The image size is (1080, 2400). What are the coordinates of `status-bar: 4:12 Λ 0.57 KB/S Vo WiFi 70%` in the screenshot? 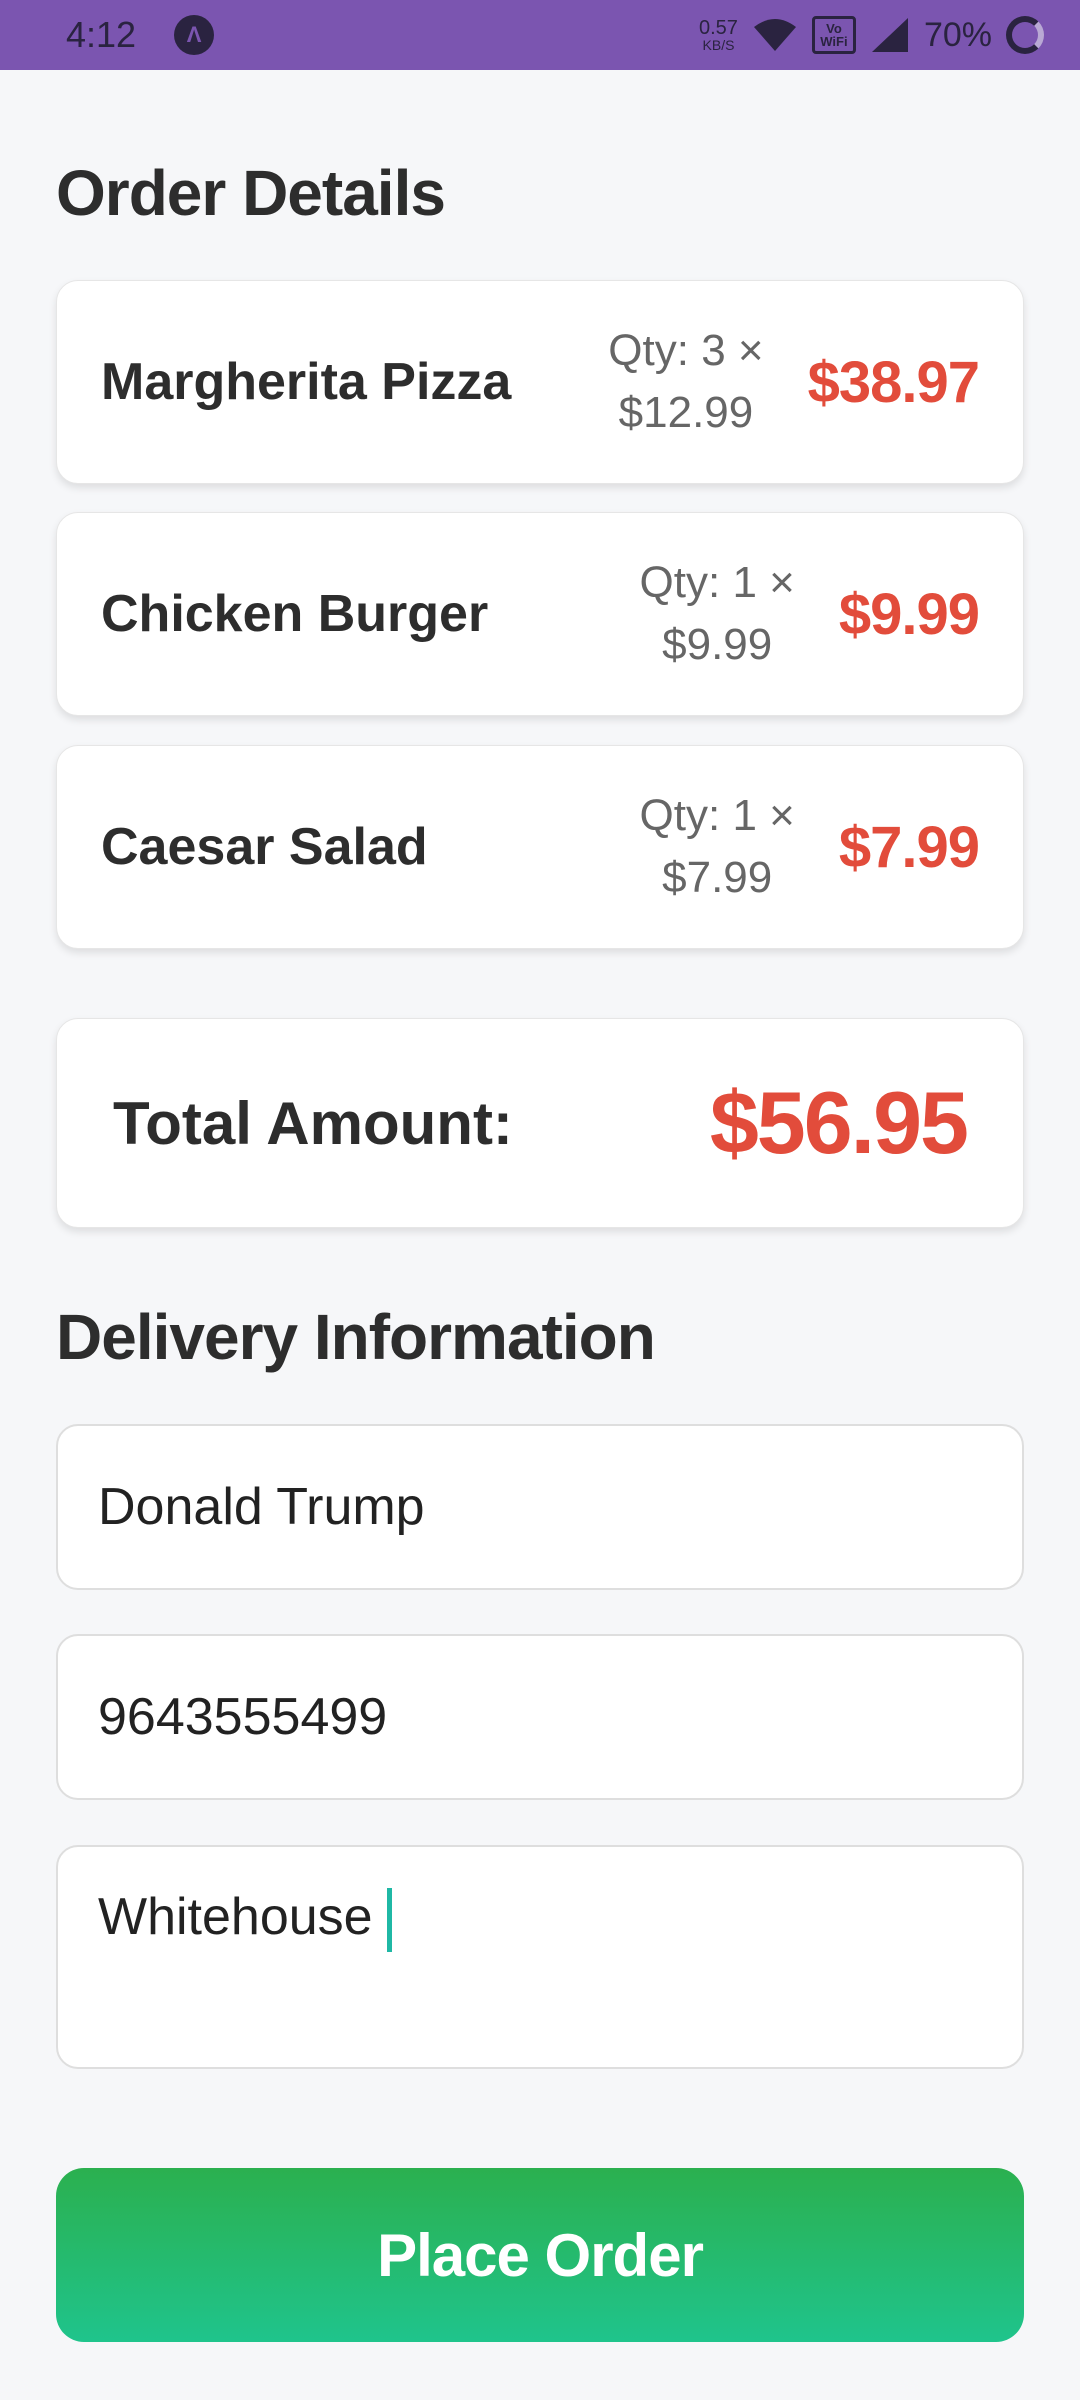 It's located at (540, 35).